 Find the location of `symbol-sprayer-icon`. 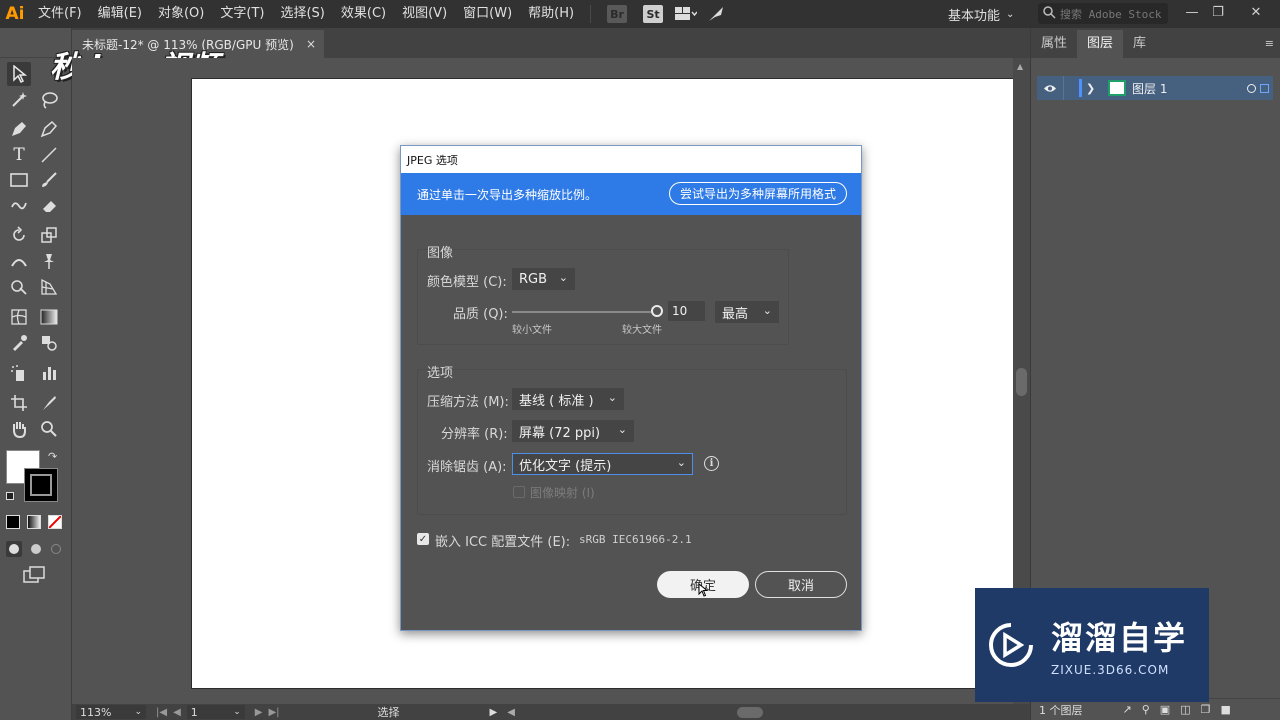

symbol-sprayer-icon is located at coordinates (19, 373).